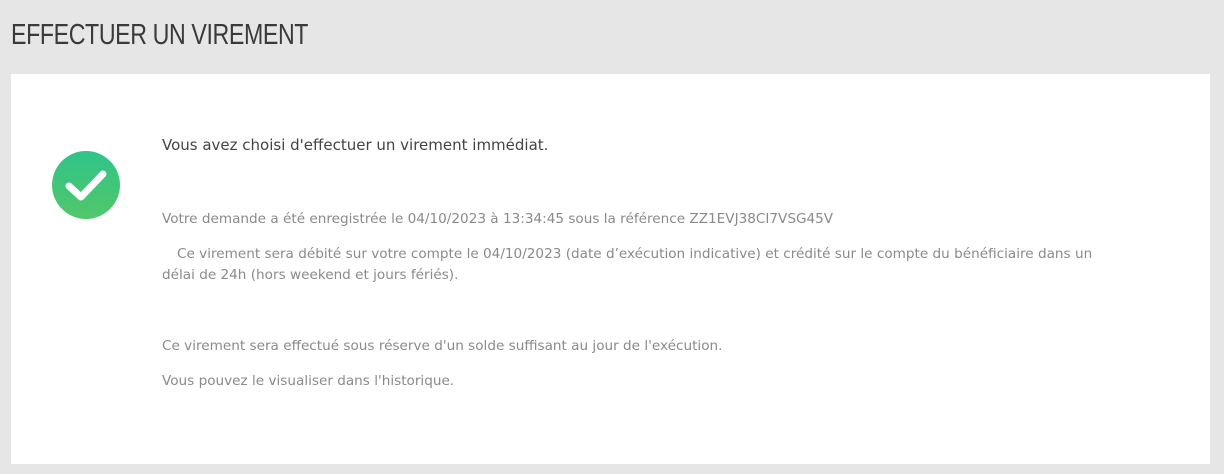  Describe the element at coordinates (86, 185) in the screenshot. I see `check-circle-icon` at that location.